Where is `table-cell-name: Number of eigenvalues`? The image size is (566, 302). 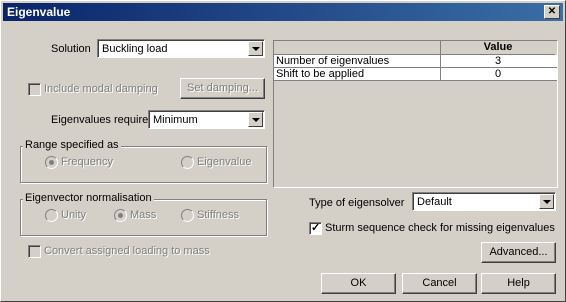
table-cell-name: Number of eigenvalues is located at coordinates (333, 61).